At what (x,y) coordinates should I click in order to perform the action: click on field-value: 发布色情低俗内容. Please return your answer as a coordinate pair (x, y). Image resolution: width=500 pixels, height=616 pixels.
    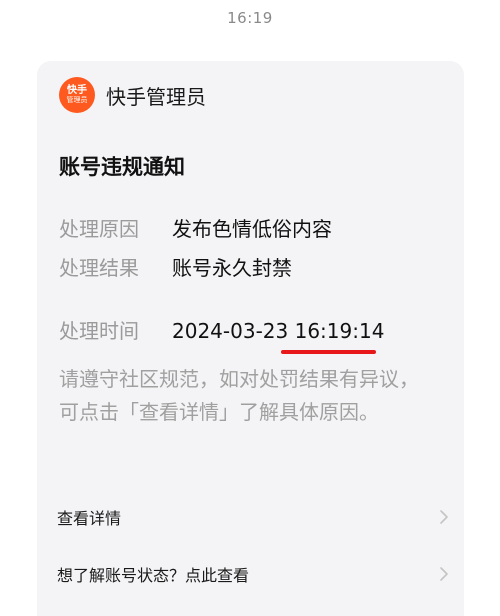
    Looking at the image, I should click on (252, 229).